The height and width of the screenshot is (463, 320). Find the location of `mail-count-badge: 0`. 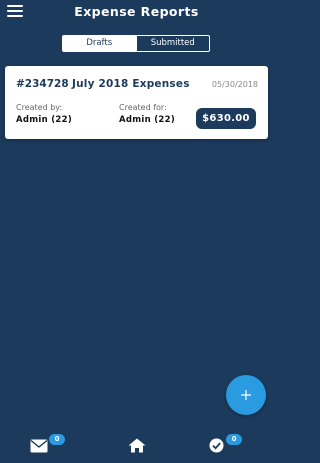

mail-count-badge: 0 is located at coordinates (57, 439).